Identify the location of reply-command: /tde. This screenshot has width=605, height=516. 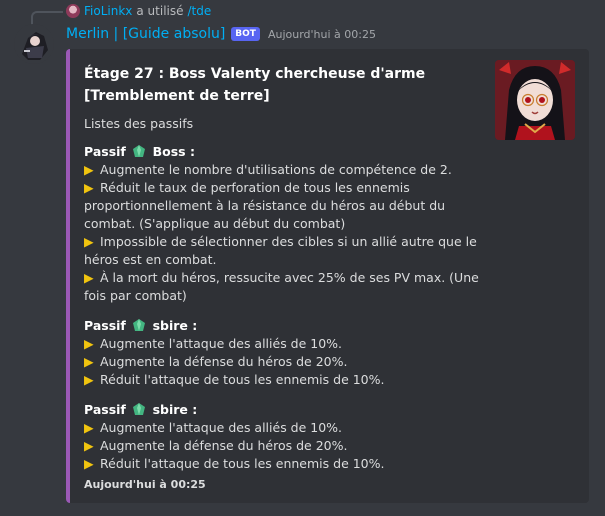
(200, 11).